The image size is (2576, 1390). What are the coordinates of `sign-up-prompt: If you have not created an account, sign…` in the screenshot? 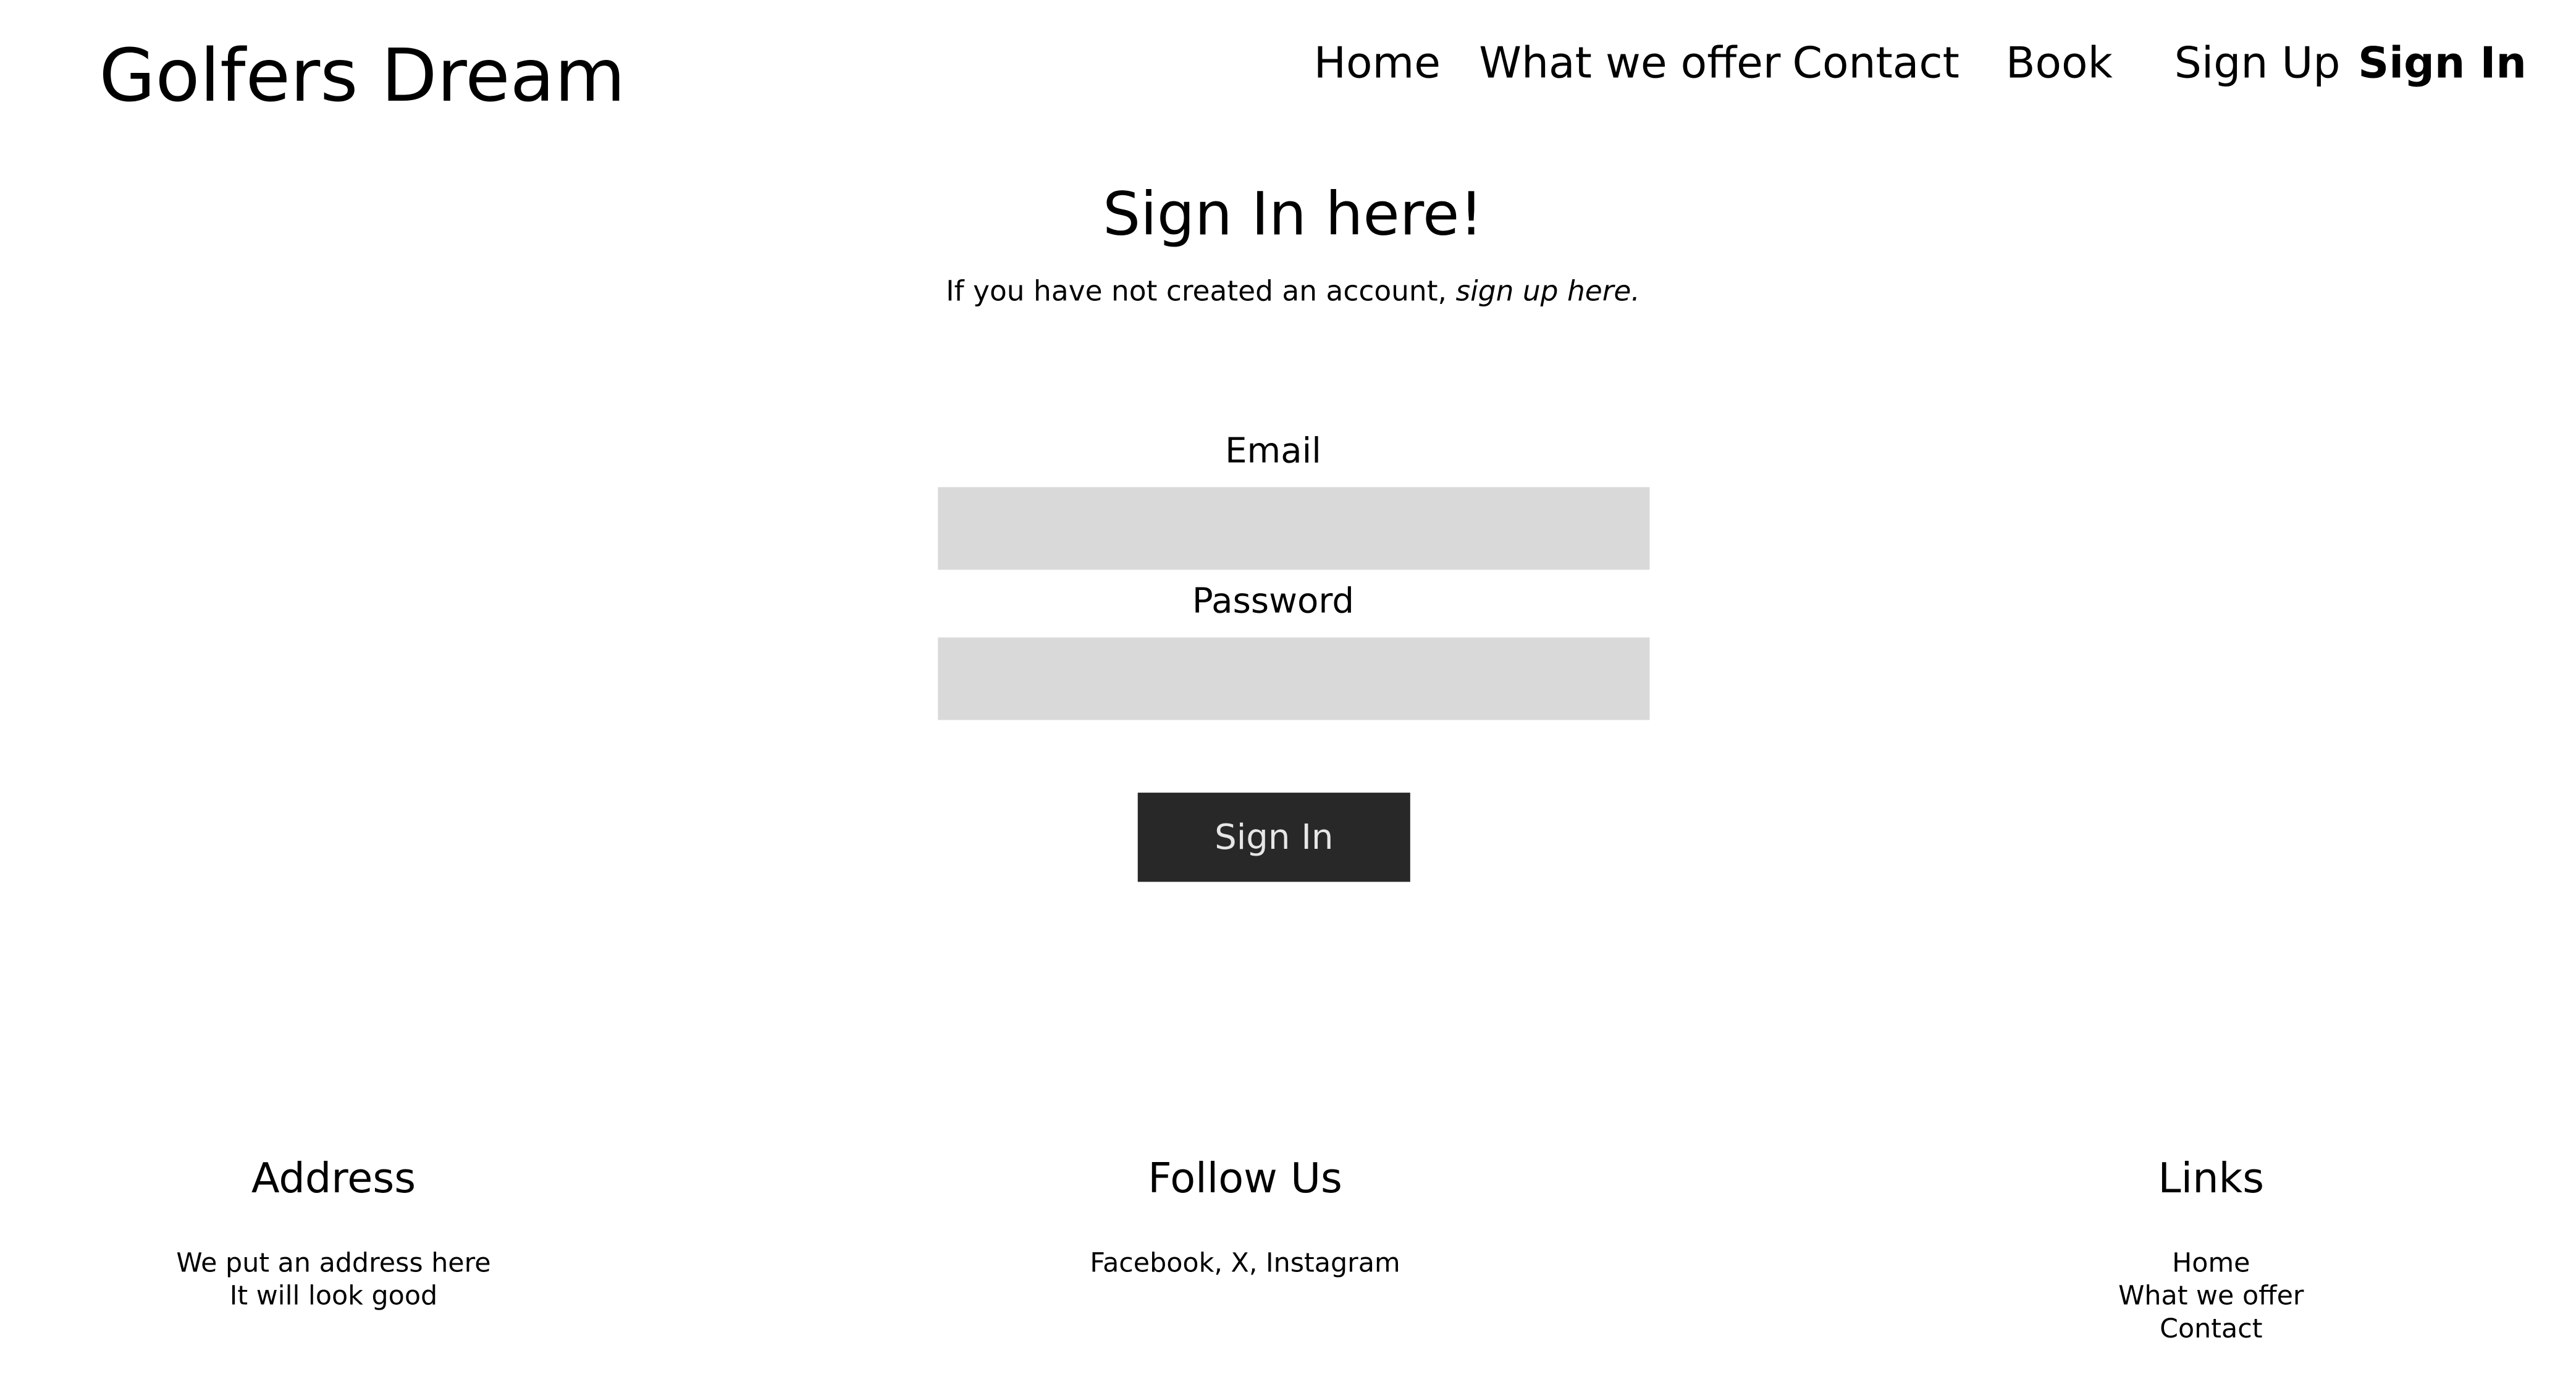 It's located at (1293, 292).